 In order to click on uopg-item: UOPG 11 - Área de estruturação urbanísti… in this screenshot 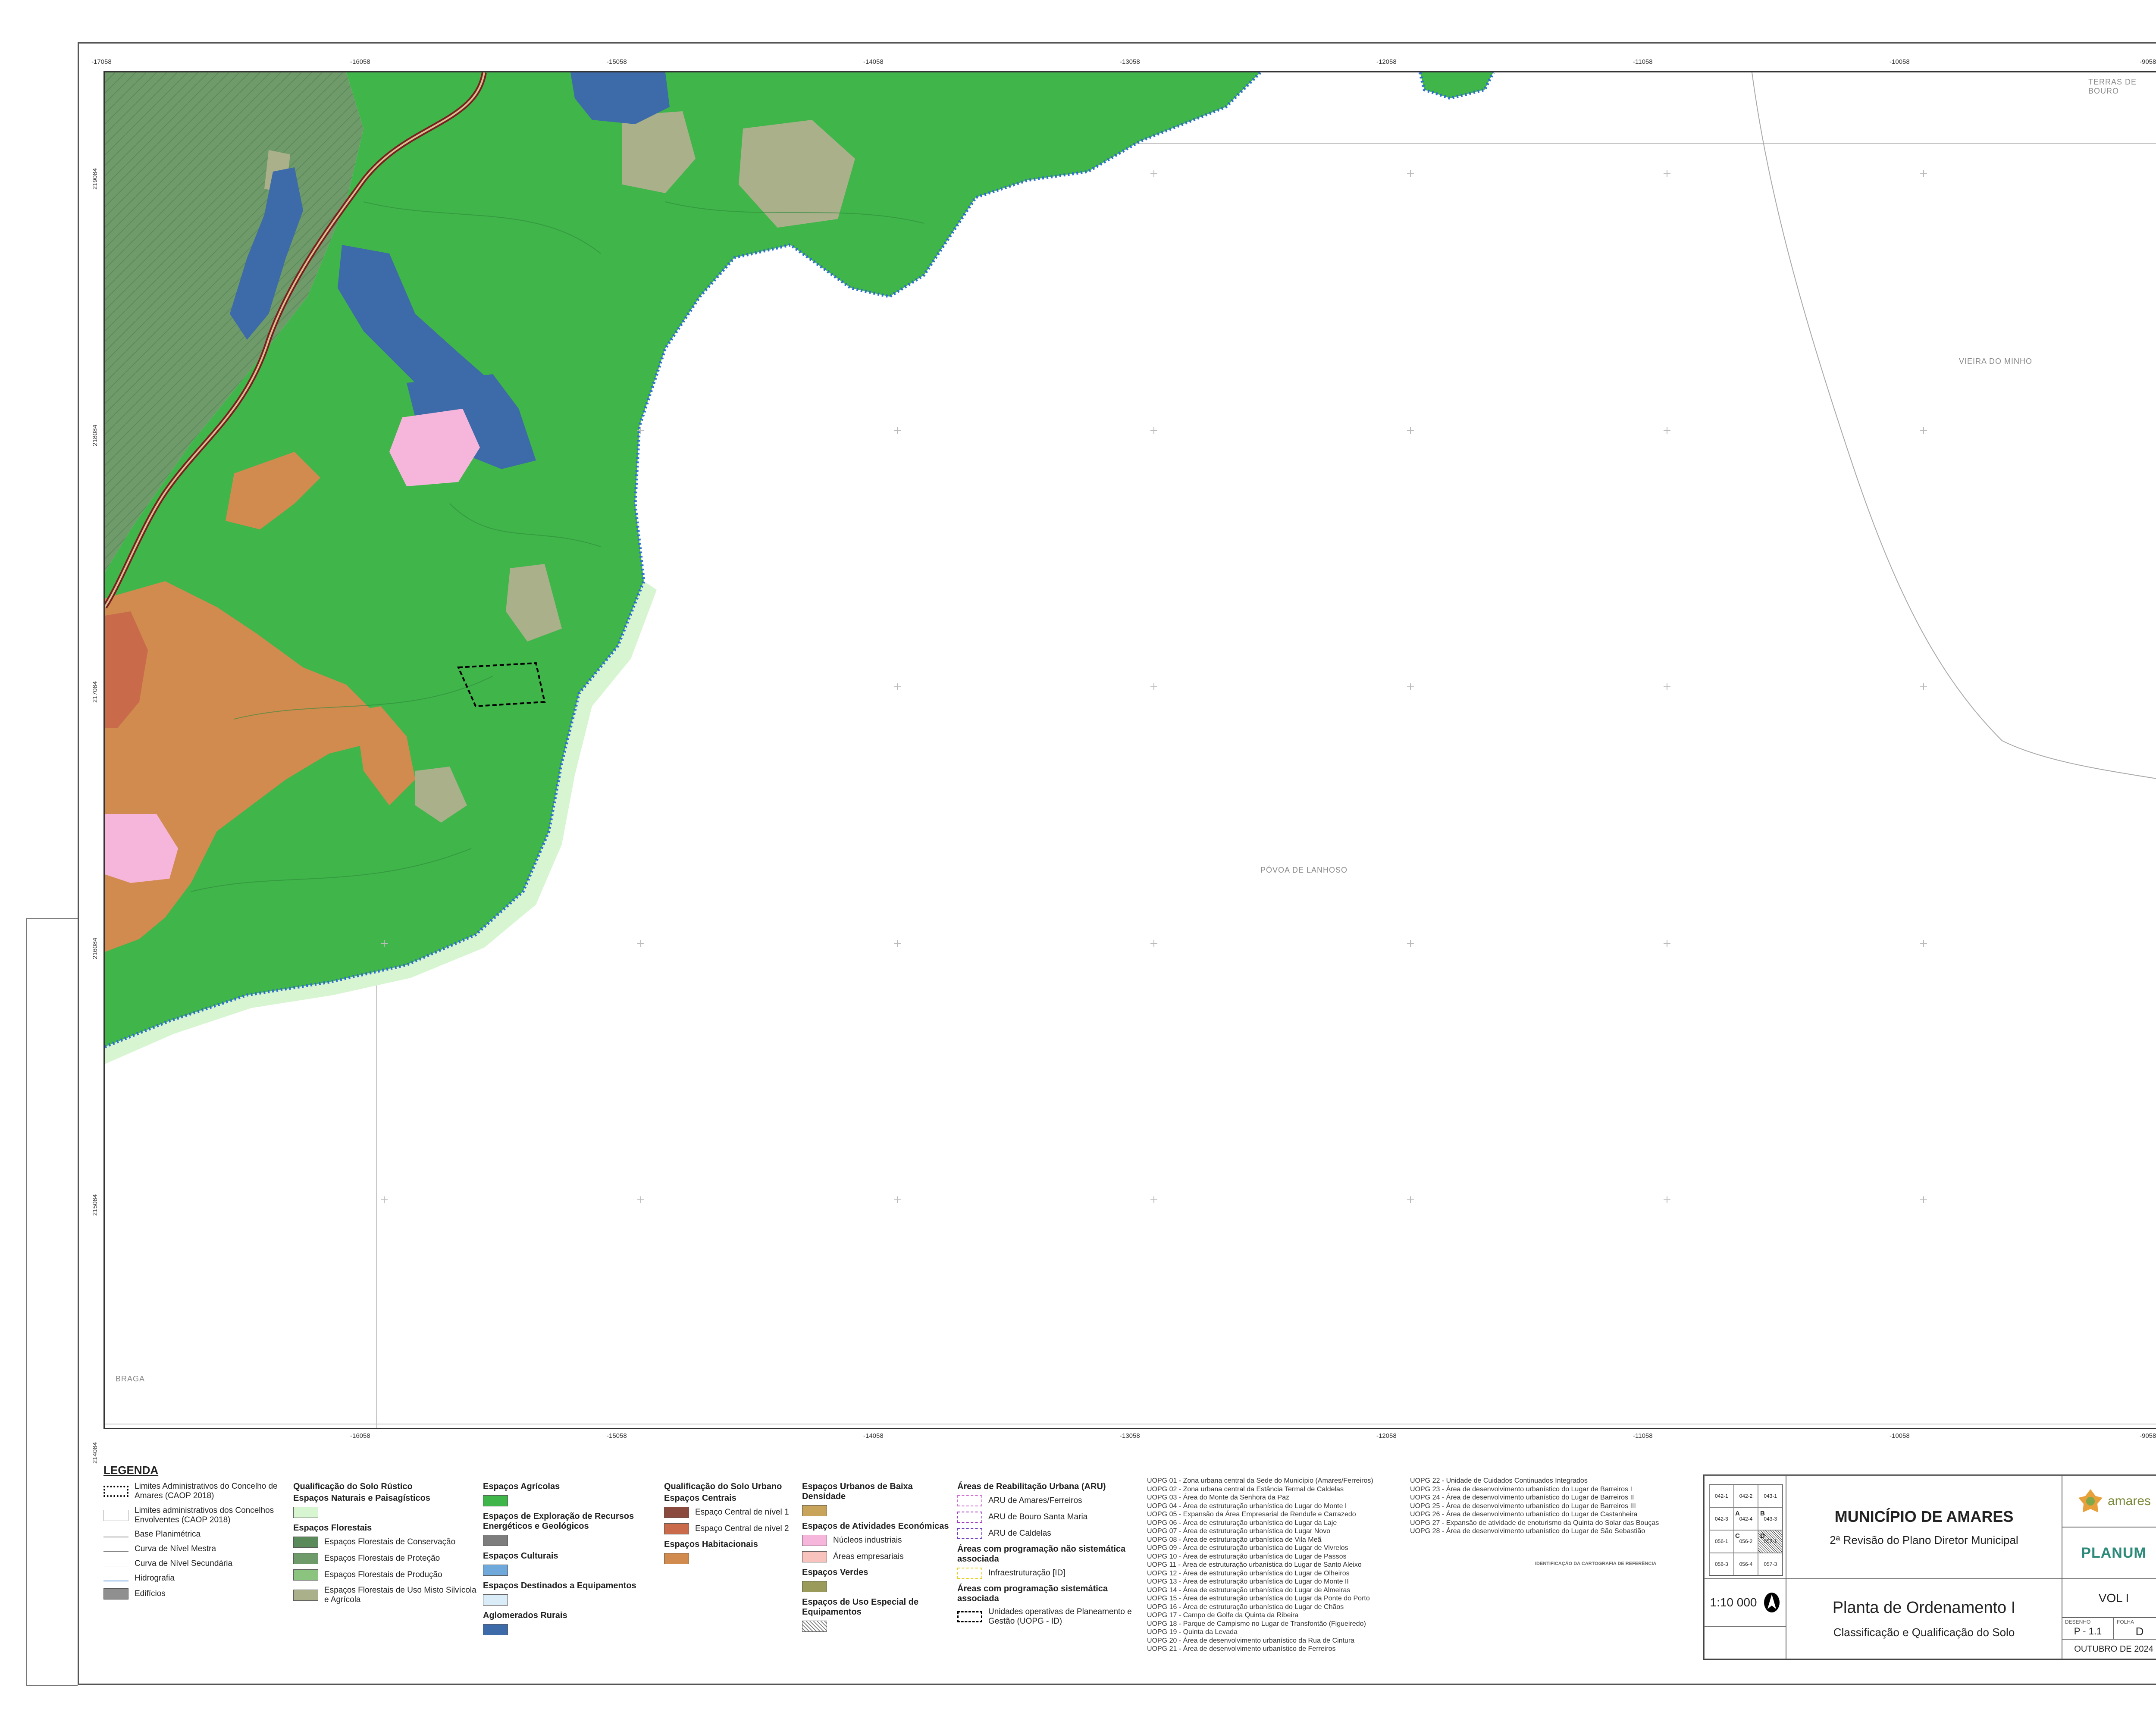, I will do `click(1254, 1564)`.